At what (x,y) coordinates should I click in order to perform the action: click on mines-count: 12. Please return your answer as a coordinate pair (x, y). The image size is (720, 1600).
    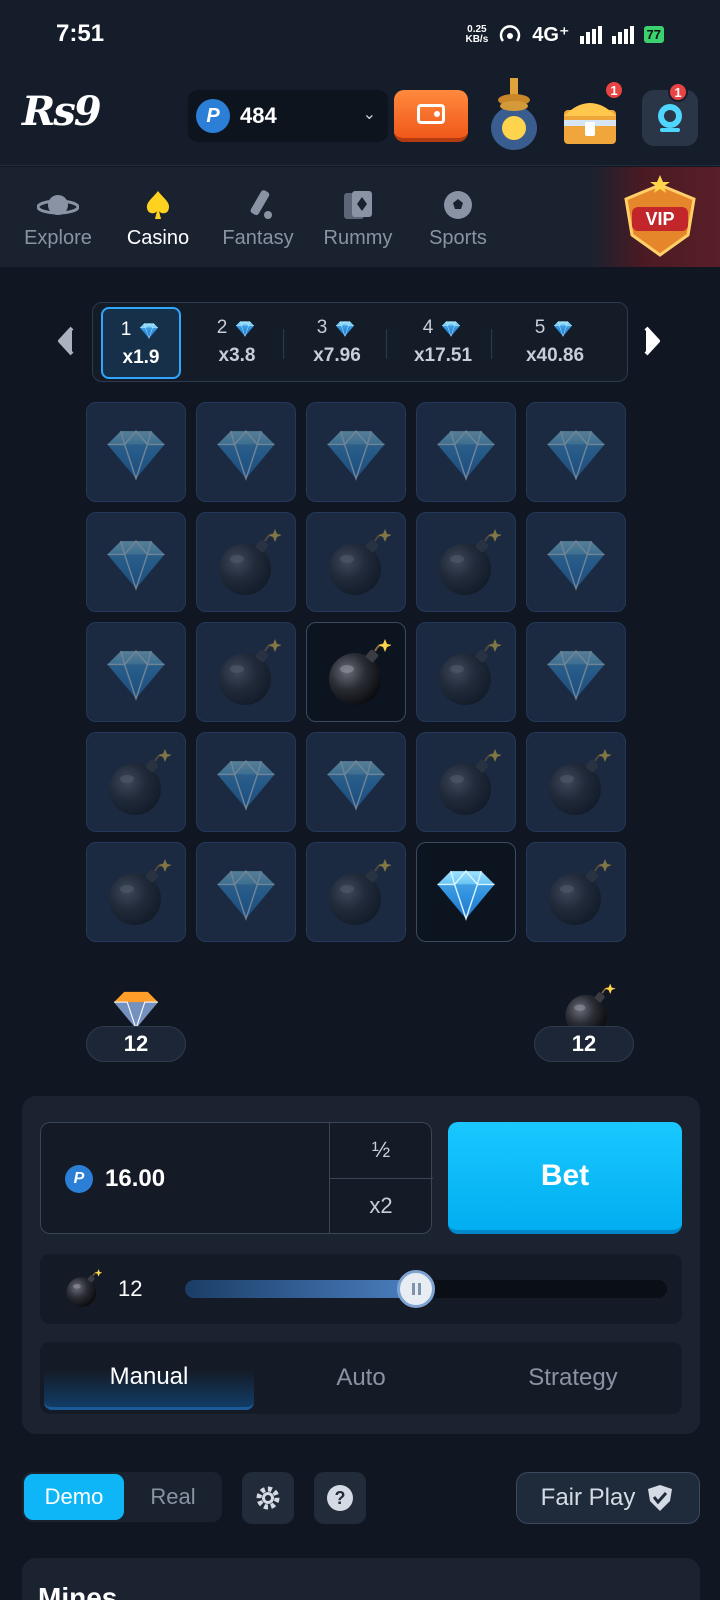
    Looking at the image, I should click on (584, 1044).